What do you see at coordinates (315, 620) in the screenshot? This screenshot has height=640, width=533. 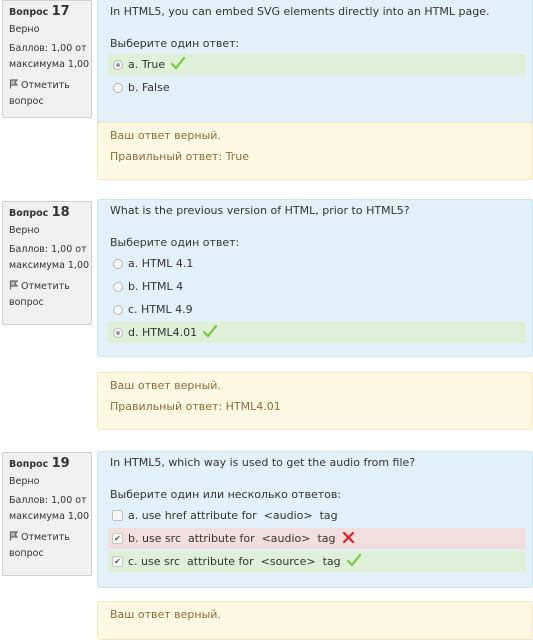 I see `question-outcome: Ваш ответ верный.` at bounding box center [315, 620].